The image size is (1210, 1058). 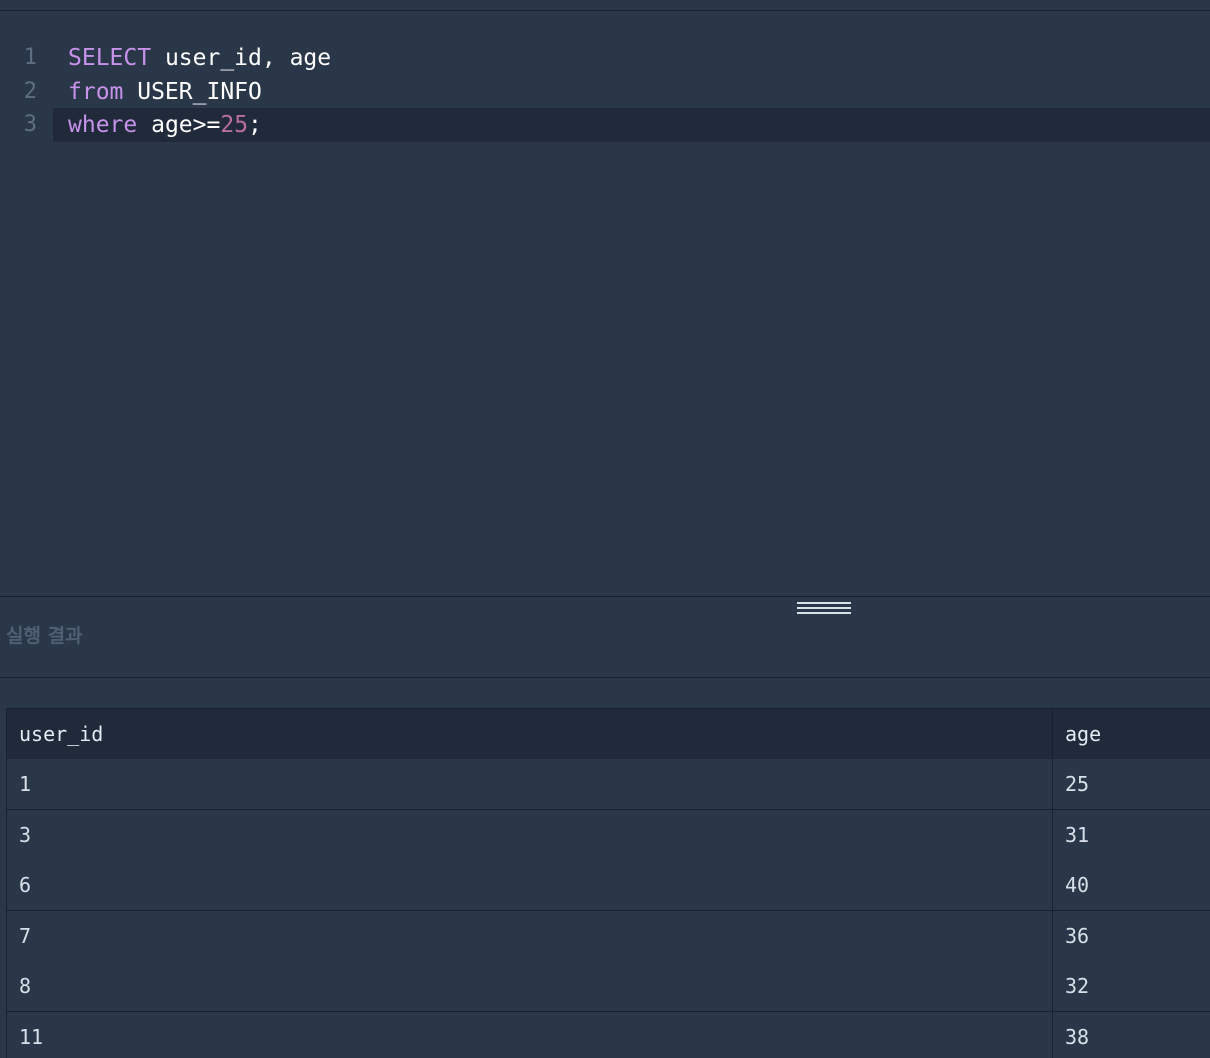 What do you see at coordinates (25, 784) in the screenshot?
I see `cell-user-id: 1` at bounding box center [25, 784].